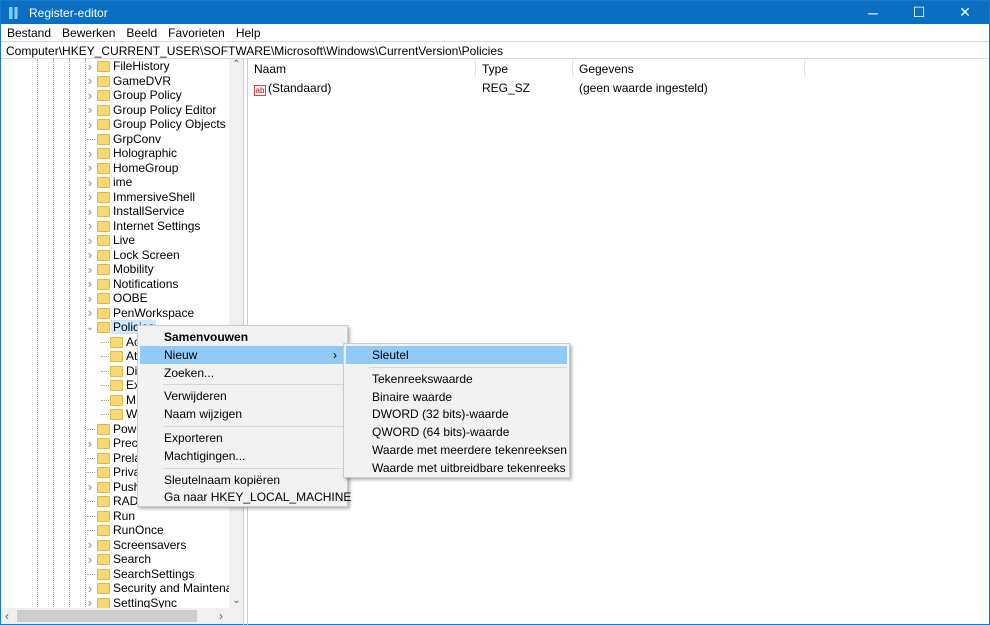  I want to click on scroll-left-icon: ‹, so click(7, 616).